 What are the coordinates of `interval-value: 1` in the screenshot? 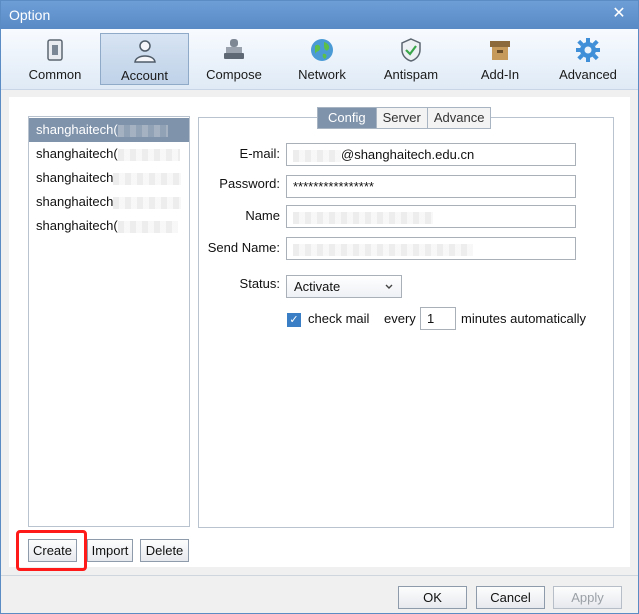 It's located at (431, 318).